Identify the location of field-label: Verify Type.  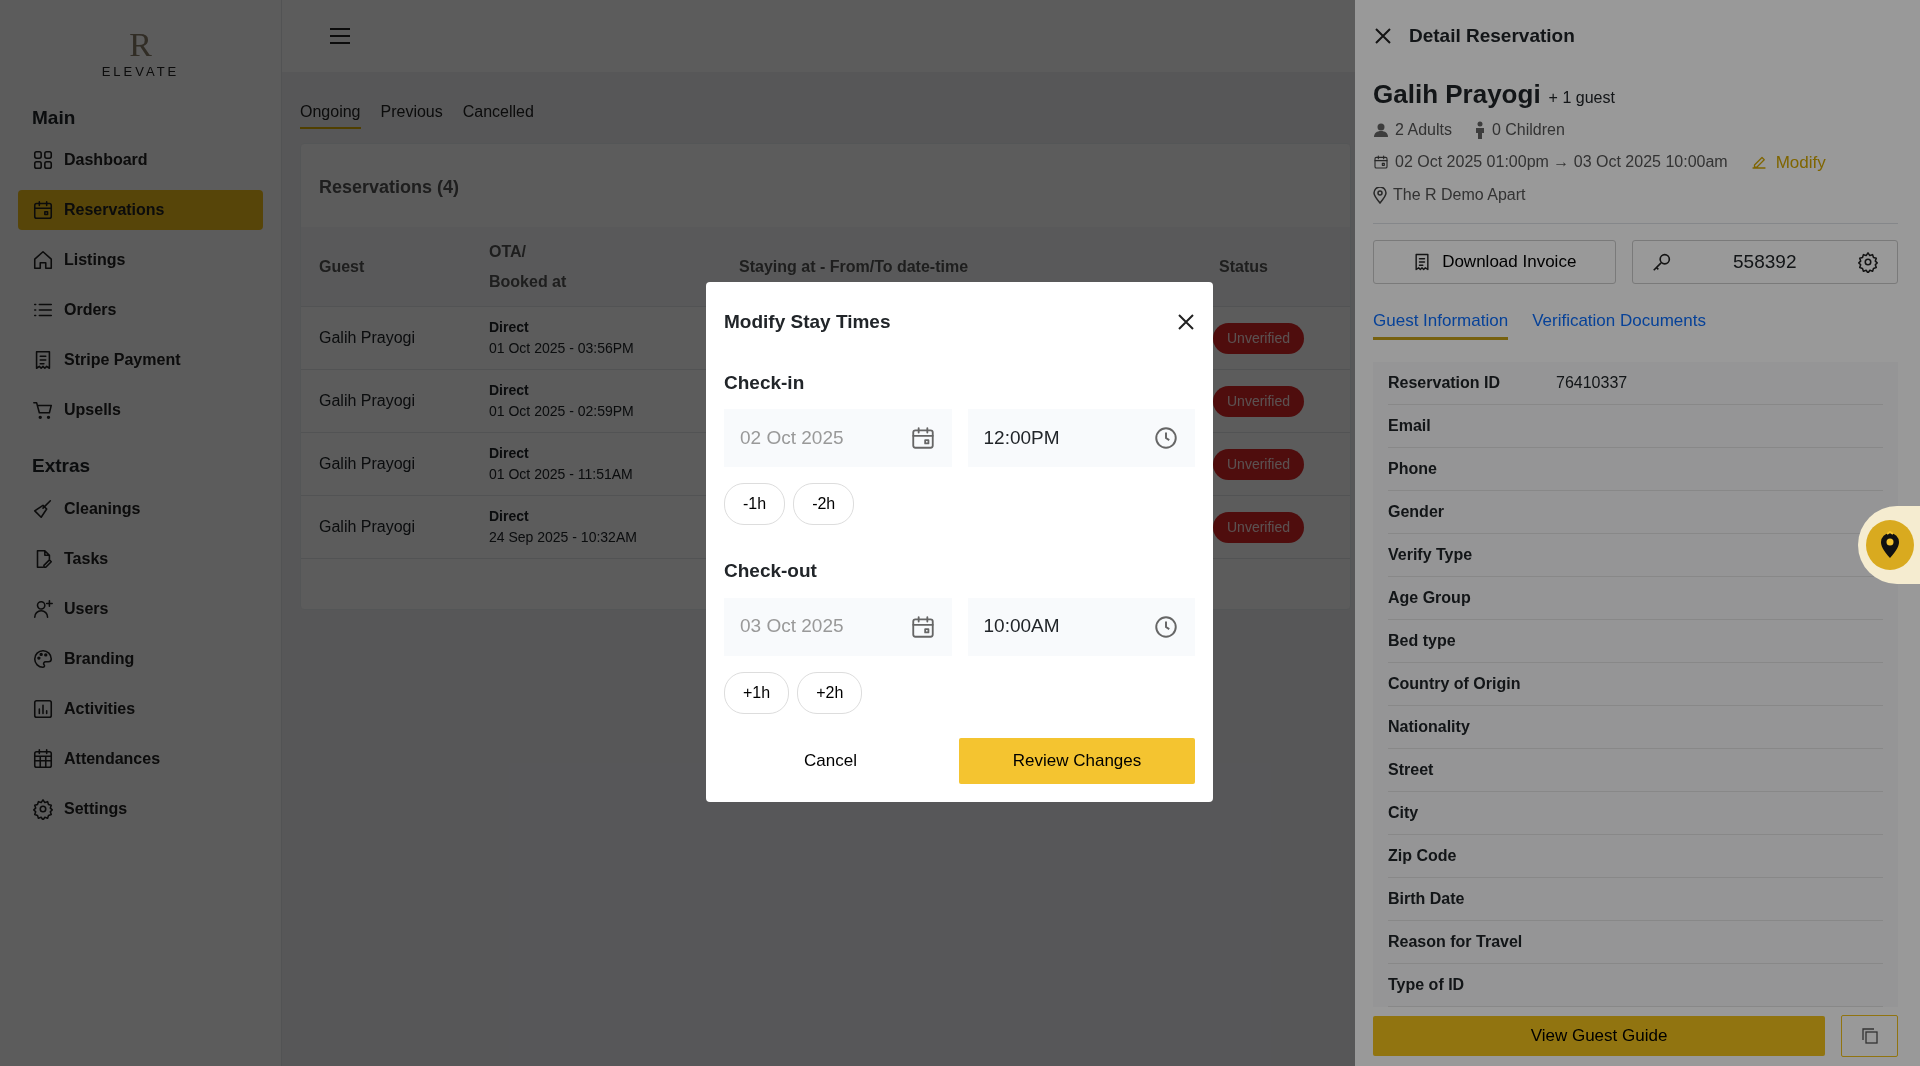
(1431, 554).